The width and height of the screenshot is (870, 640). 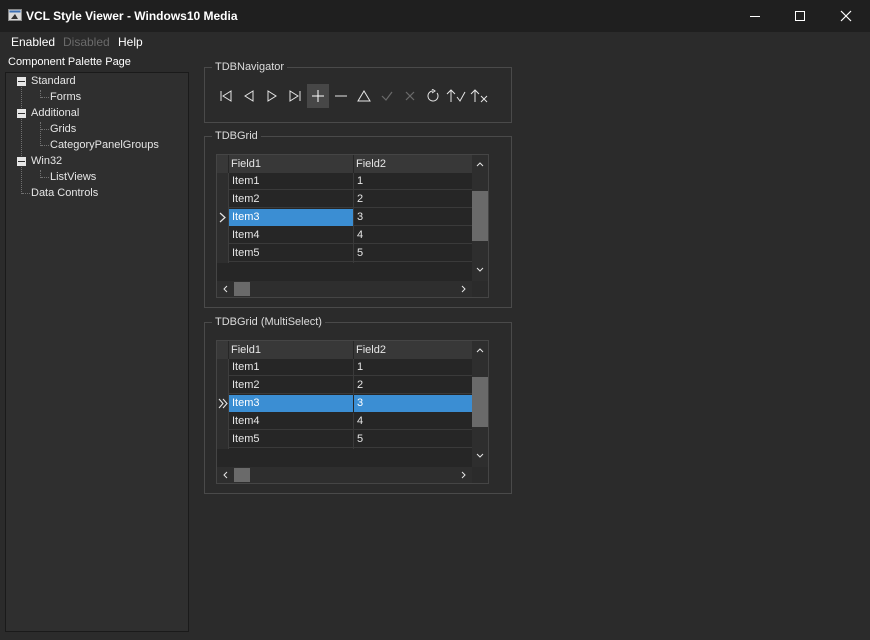 I want to click on nav-edit-button, so click(x=364, y=96).